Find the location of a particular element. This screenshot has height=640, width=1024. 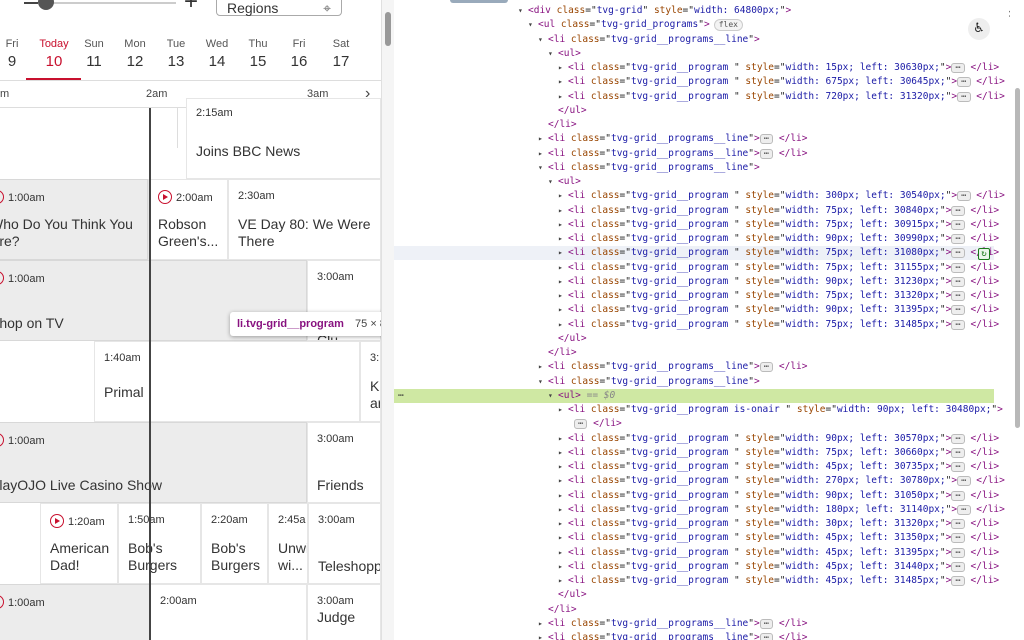

zoom-in-button: + is located at coordinates (191, 7).